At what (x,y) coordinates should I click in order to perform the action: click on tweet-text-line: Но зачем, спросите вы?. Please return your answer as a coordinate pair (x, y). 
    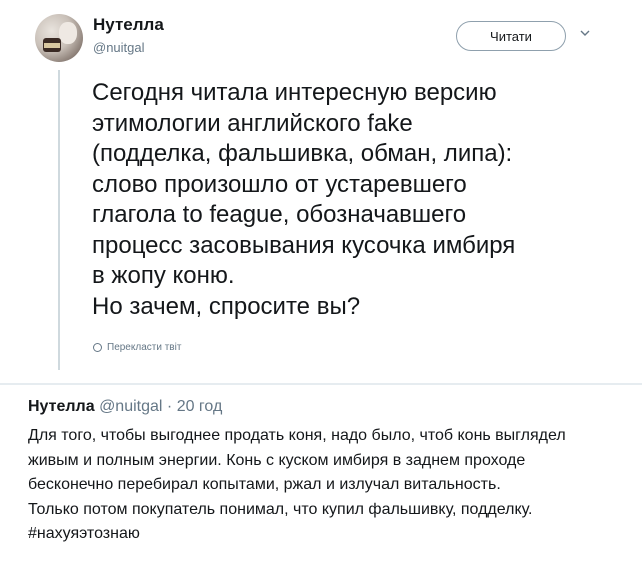
    Looking at the image, I should click on (226, 306).